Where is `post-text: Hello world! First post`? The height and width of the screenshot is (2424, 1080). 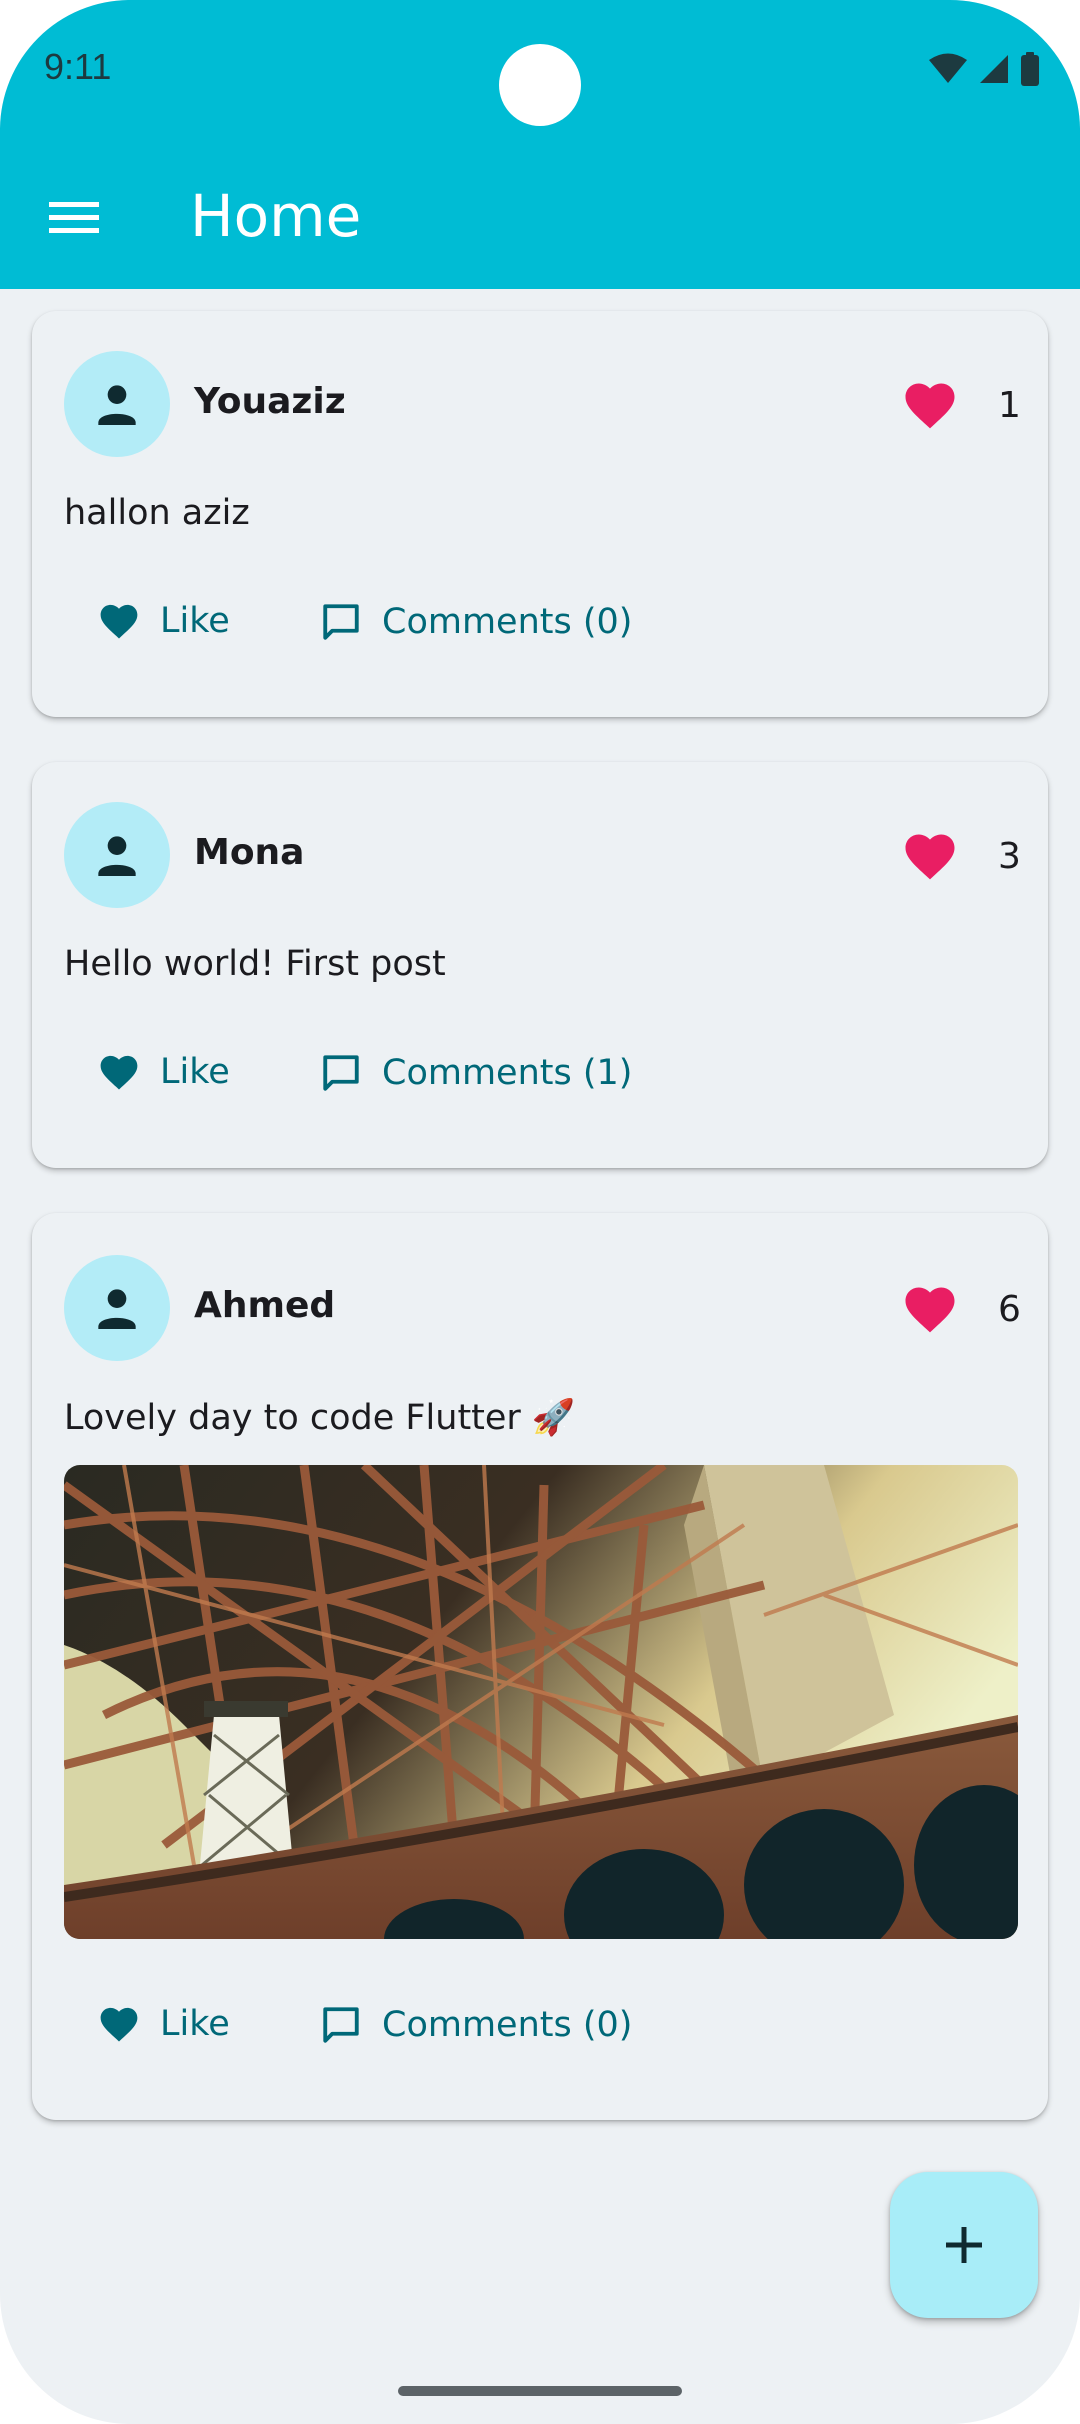 post-text: Hello world! First post is located at coordinates (255, 964).